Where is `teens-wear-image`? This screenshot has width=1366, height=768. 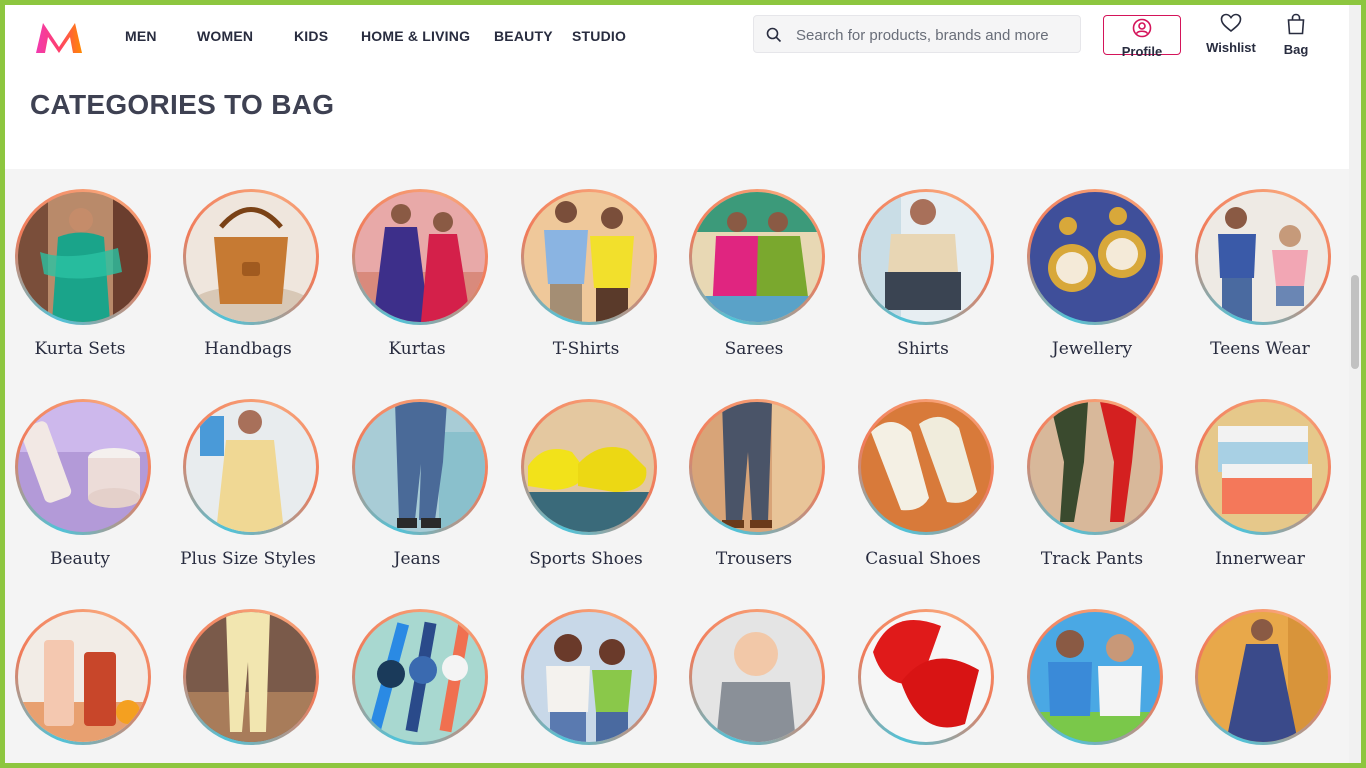 teens-wear-image is located at coordinates (1263, 257).